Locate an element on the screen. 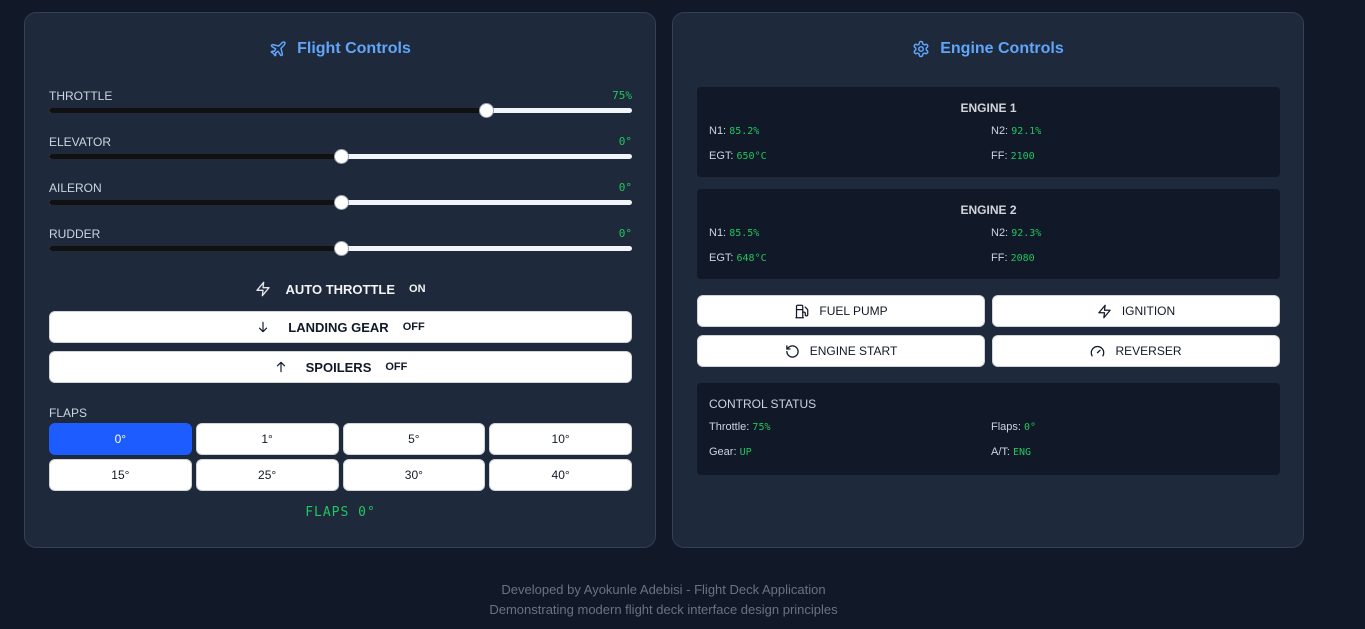  status-at-value: ENG is located at coordinates (1022, 452).